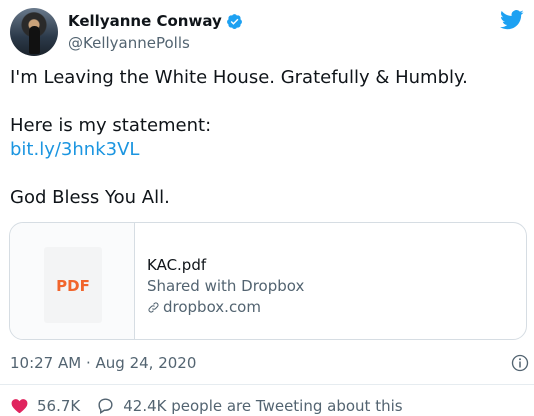 The height and width of the screenshot is (416, 534). Describe the element at coordinates (34, 32) in the screenshot. I see `avatar` at that location.